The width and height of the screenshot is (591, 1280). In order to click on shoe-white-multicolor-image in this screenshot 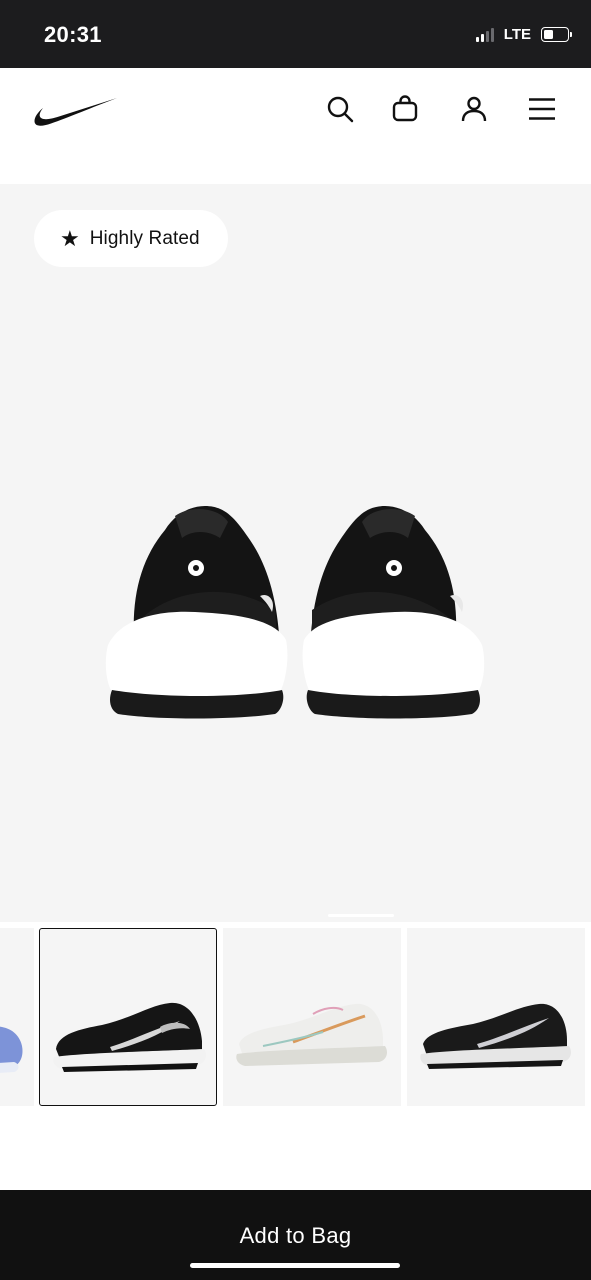, I will do `click(311, 1034)`.